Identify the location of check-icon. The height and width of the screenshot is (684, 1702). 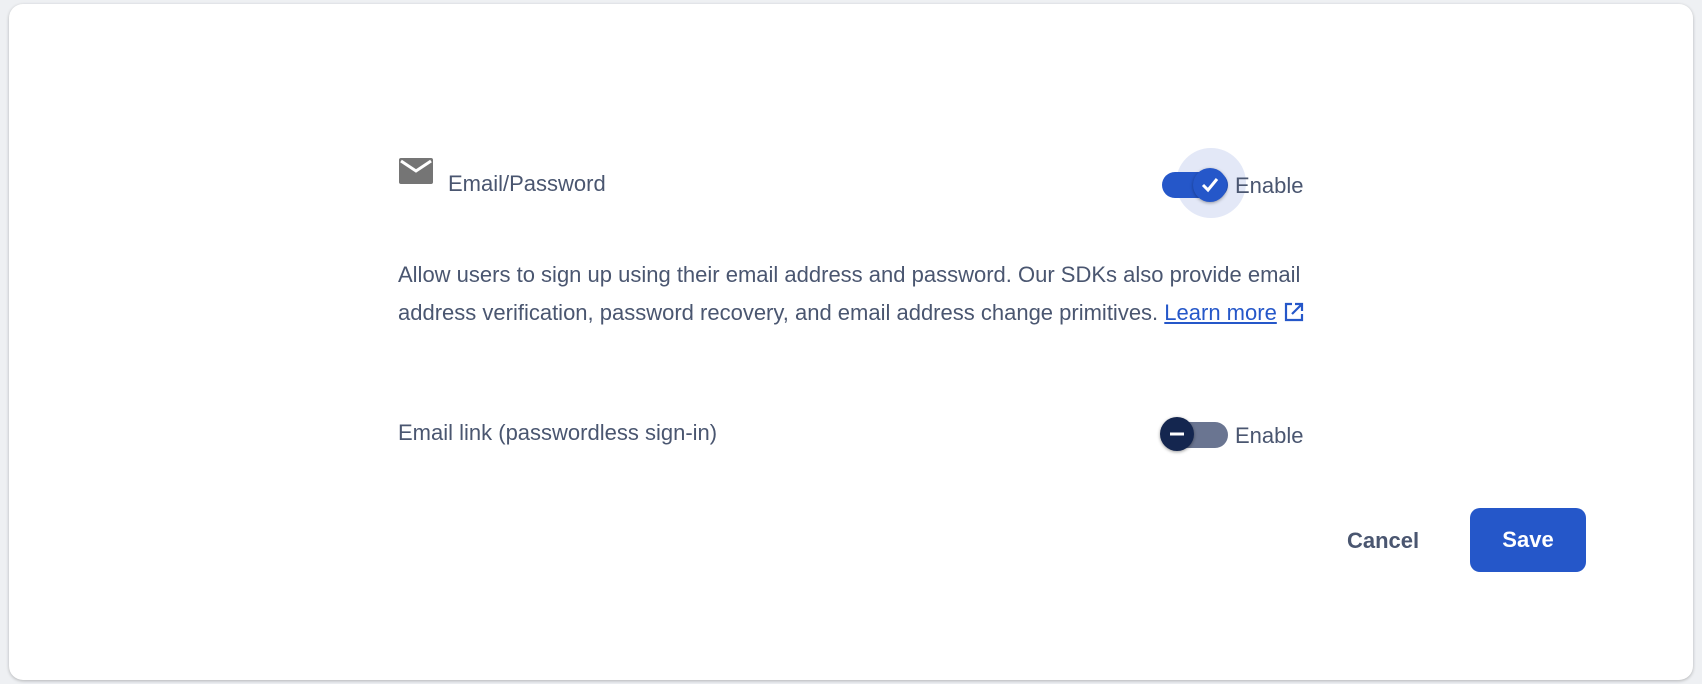
(1210, 185).